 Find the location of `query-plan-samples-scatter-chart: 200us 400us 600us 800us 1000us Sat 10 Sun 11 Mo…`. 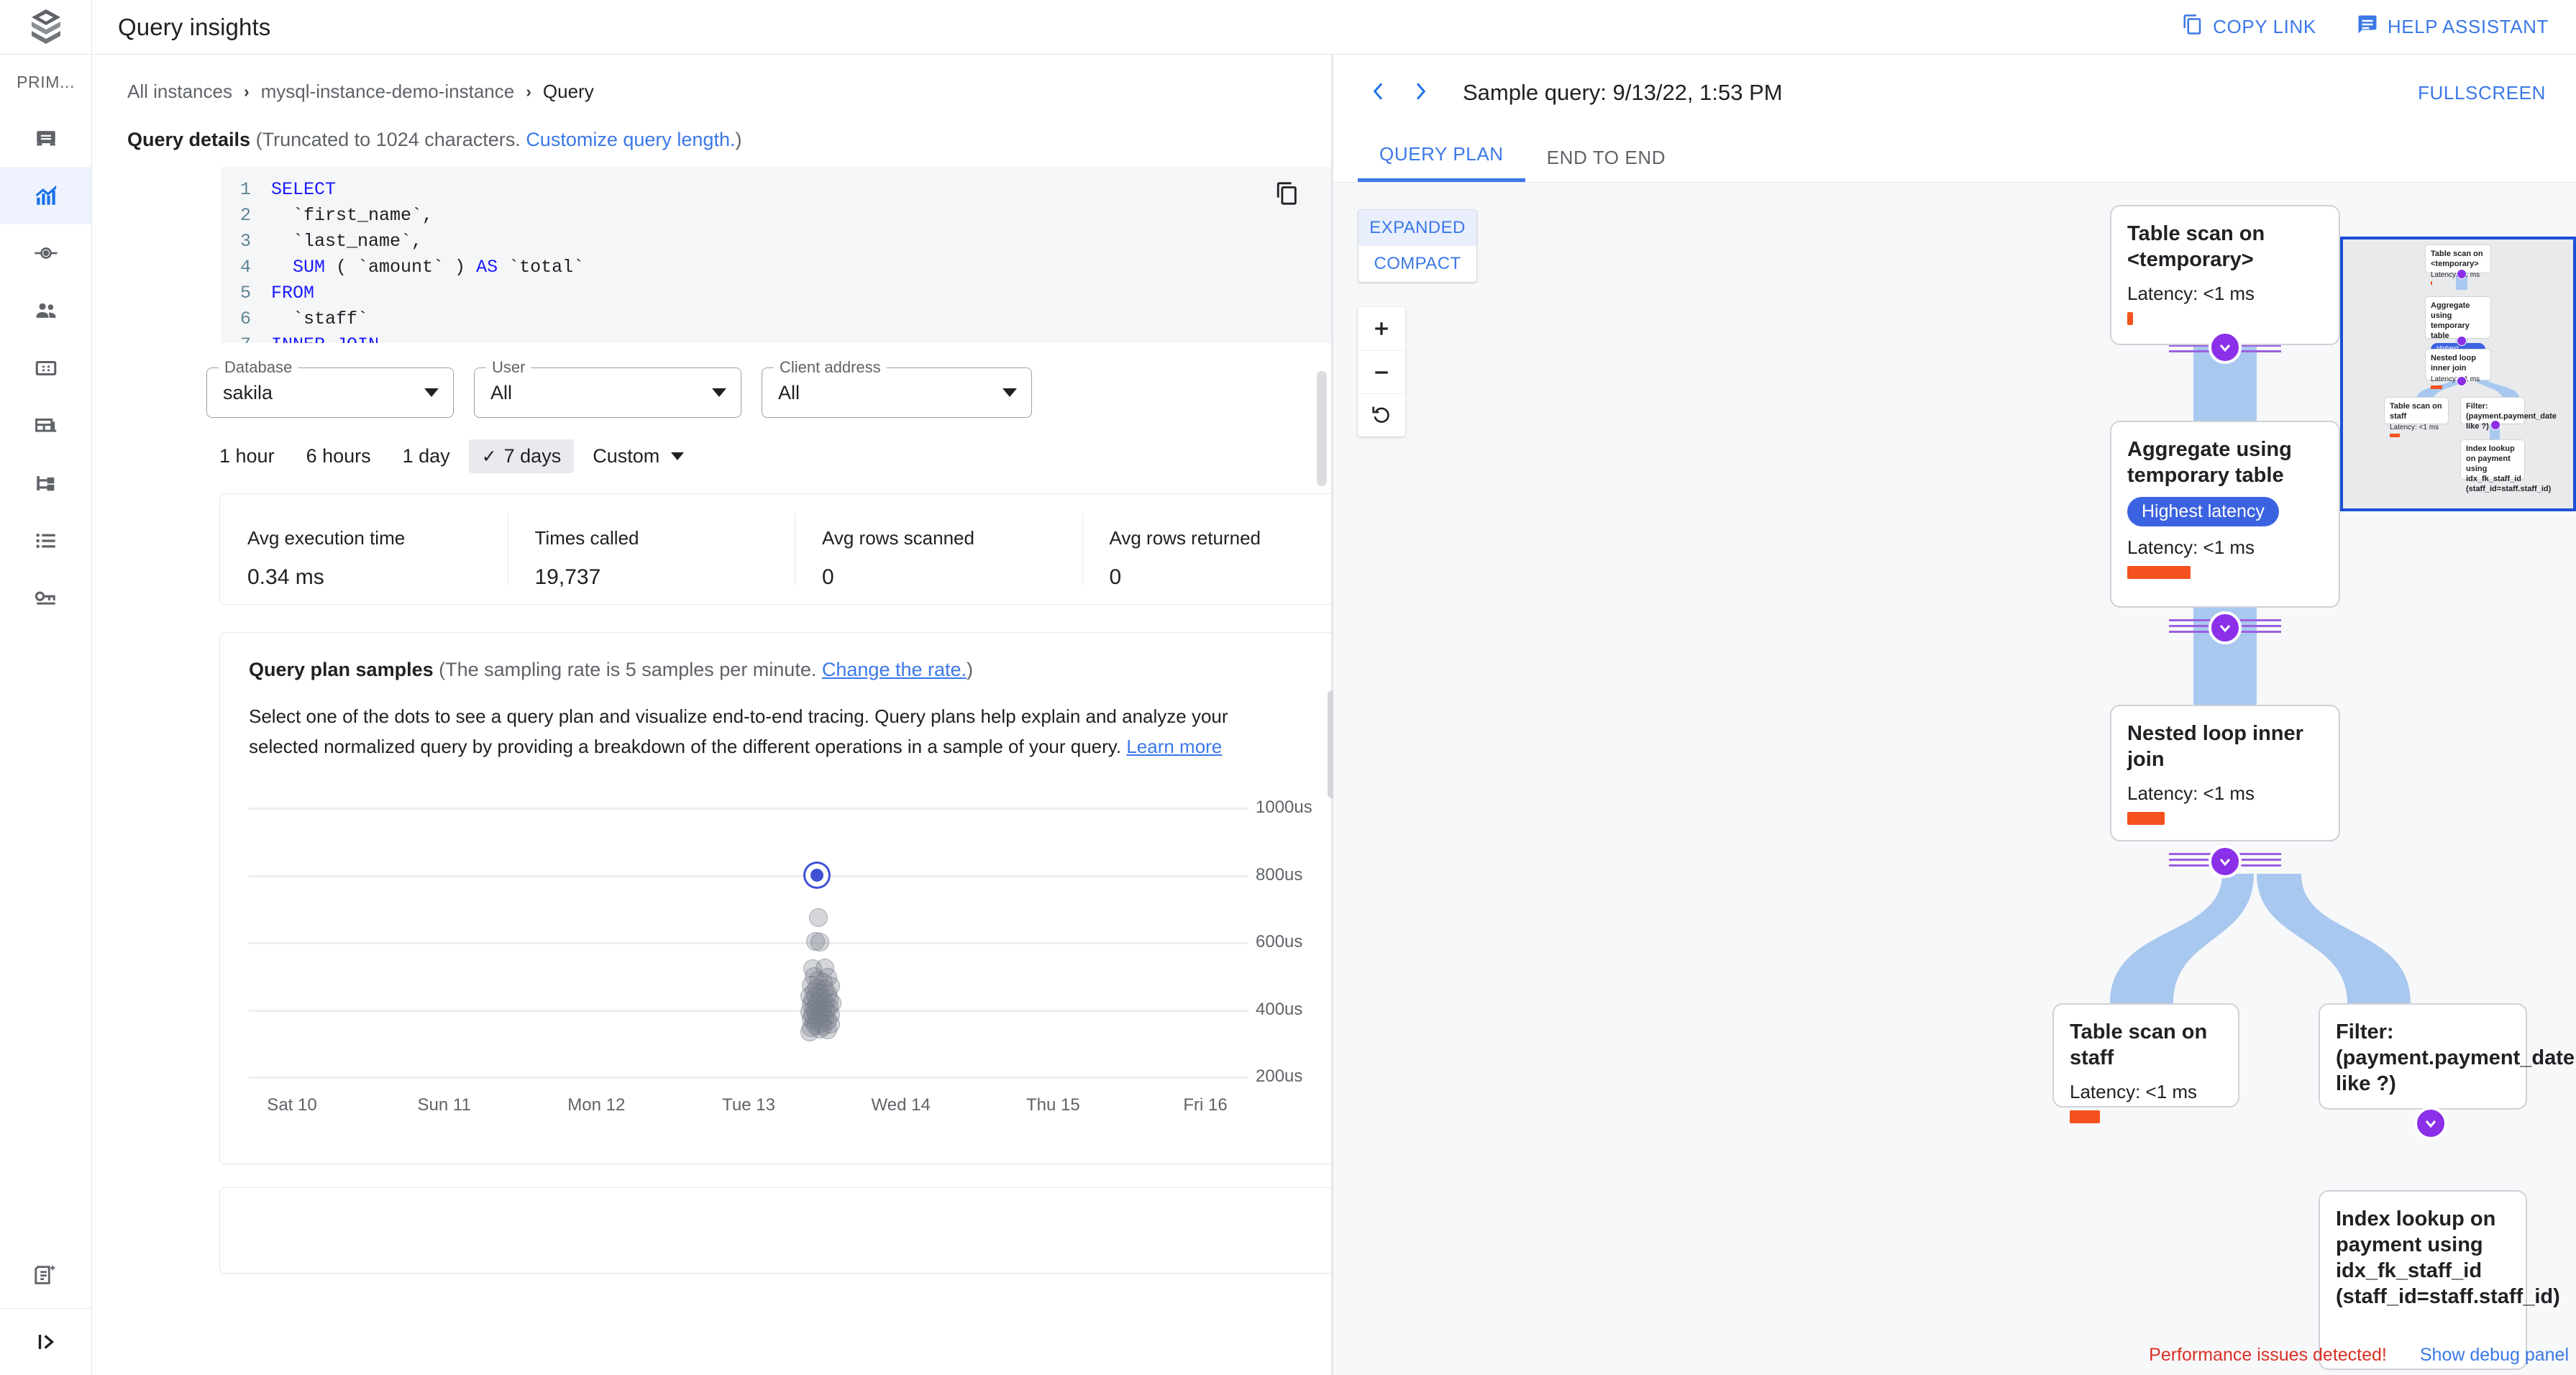

query-plan-samples-scatter-chart: 200us 400us 600us 800us 1000us Sat 10 Sun 11 Mo… is located at coordinates (790, 955).